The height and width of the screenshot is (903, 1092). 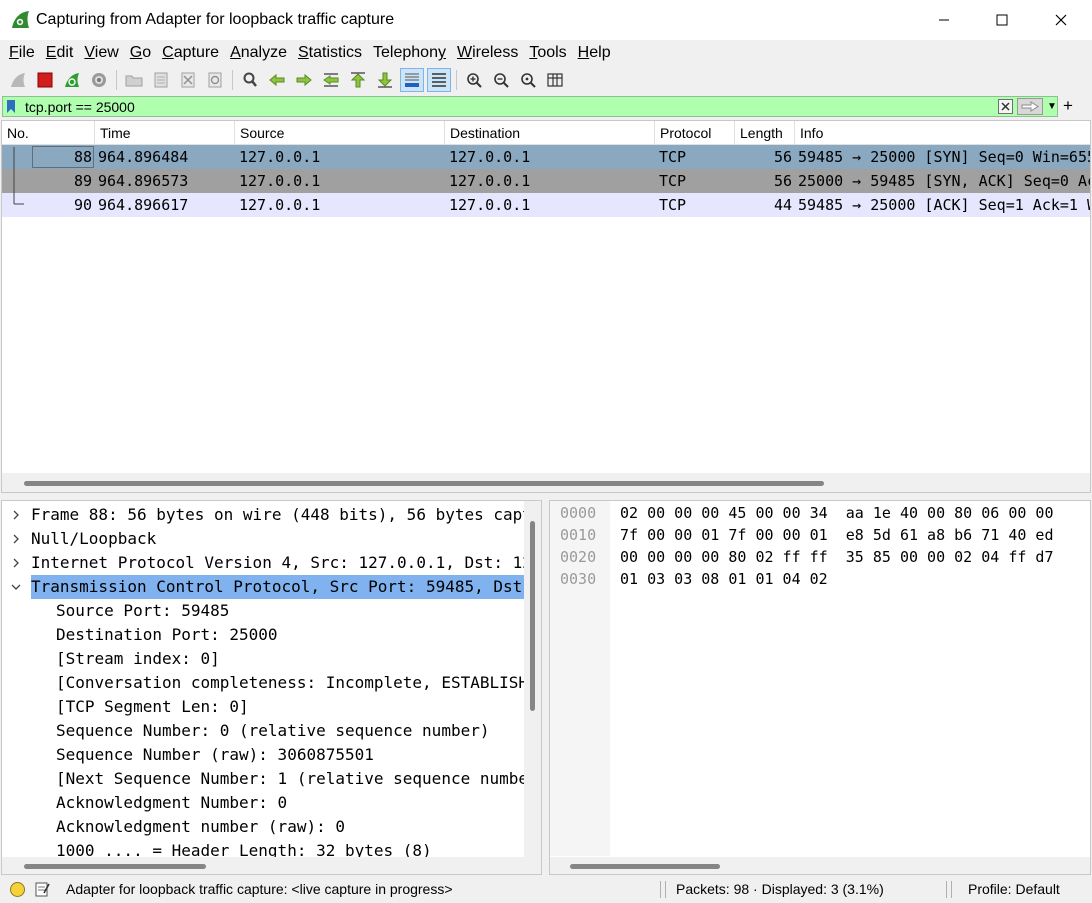 I want to click on protocol-tree-field: Sequence Number (raw): 3060875501, so click(x=263, y=755).